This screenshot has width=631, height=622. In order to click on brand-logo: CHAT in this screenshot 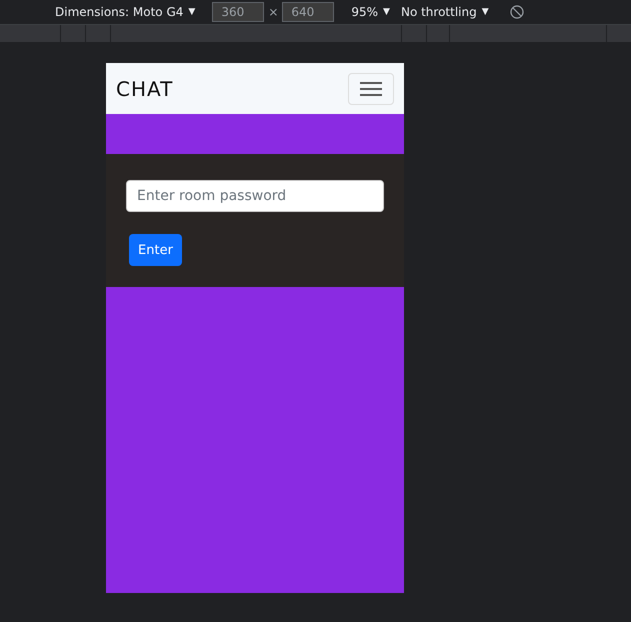, I will do `click(145, 88)`.